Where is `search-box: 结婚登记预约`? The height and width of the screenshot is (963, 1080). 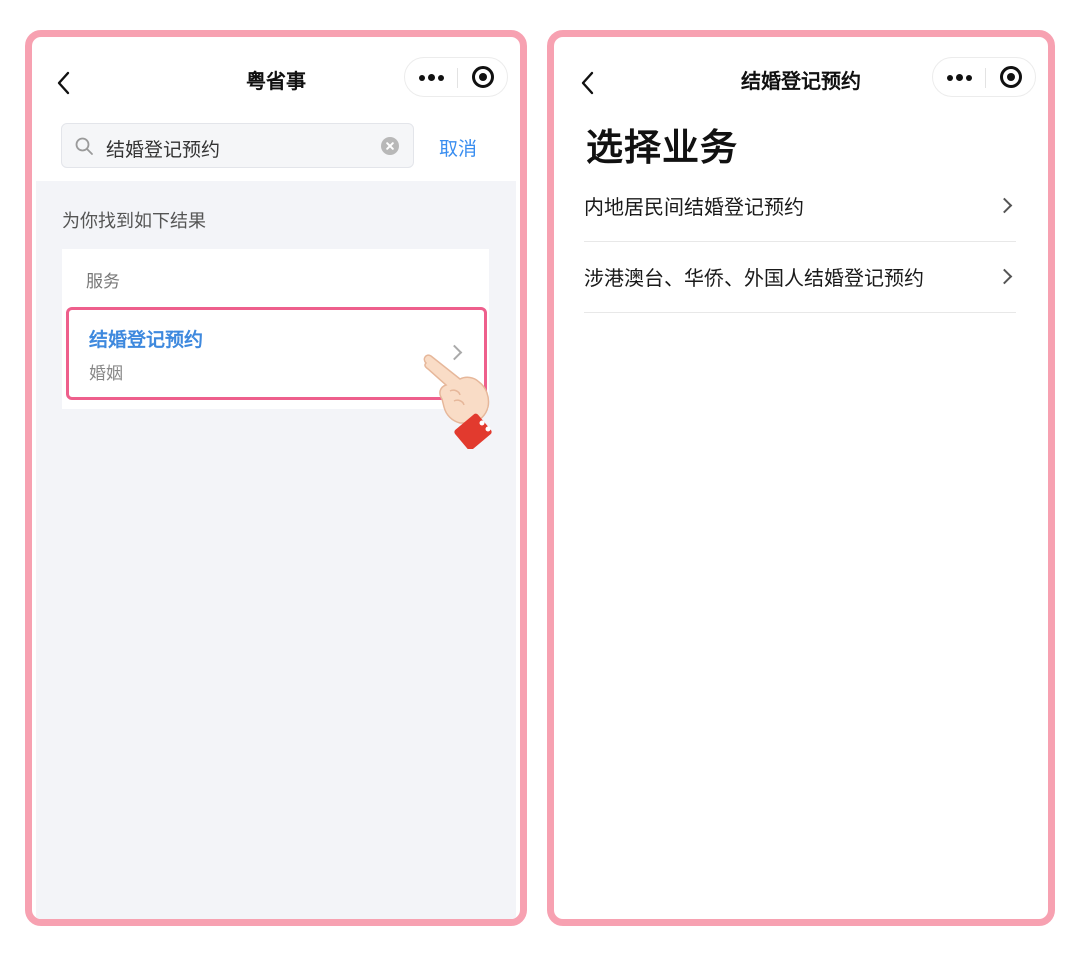
search-box: 结婚登记预约 is located at coordinates (237, 145).